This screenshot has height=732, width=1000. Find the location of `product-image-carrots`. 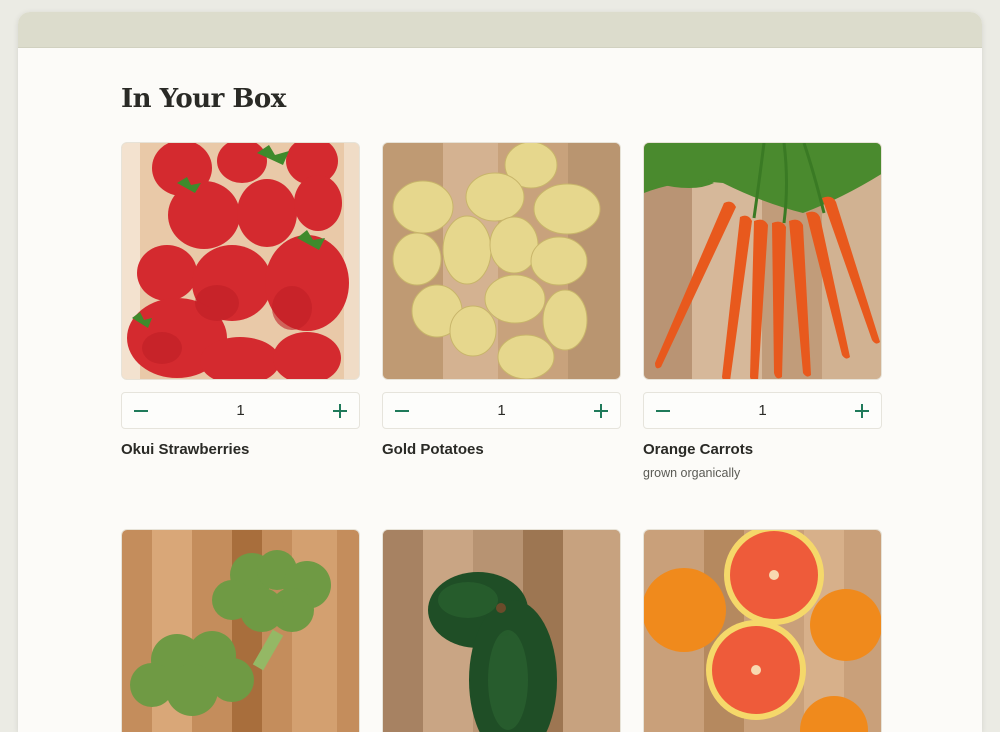

product-image-carrots is located at coordinates (762, 261).